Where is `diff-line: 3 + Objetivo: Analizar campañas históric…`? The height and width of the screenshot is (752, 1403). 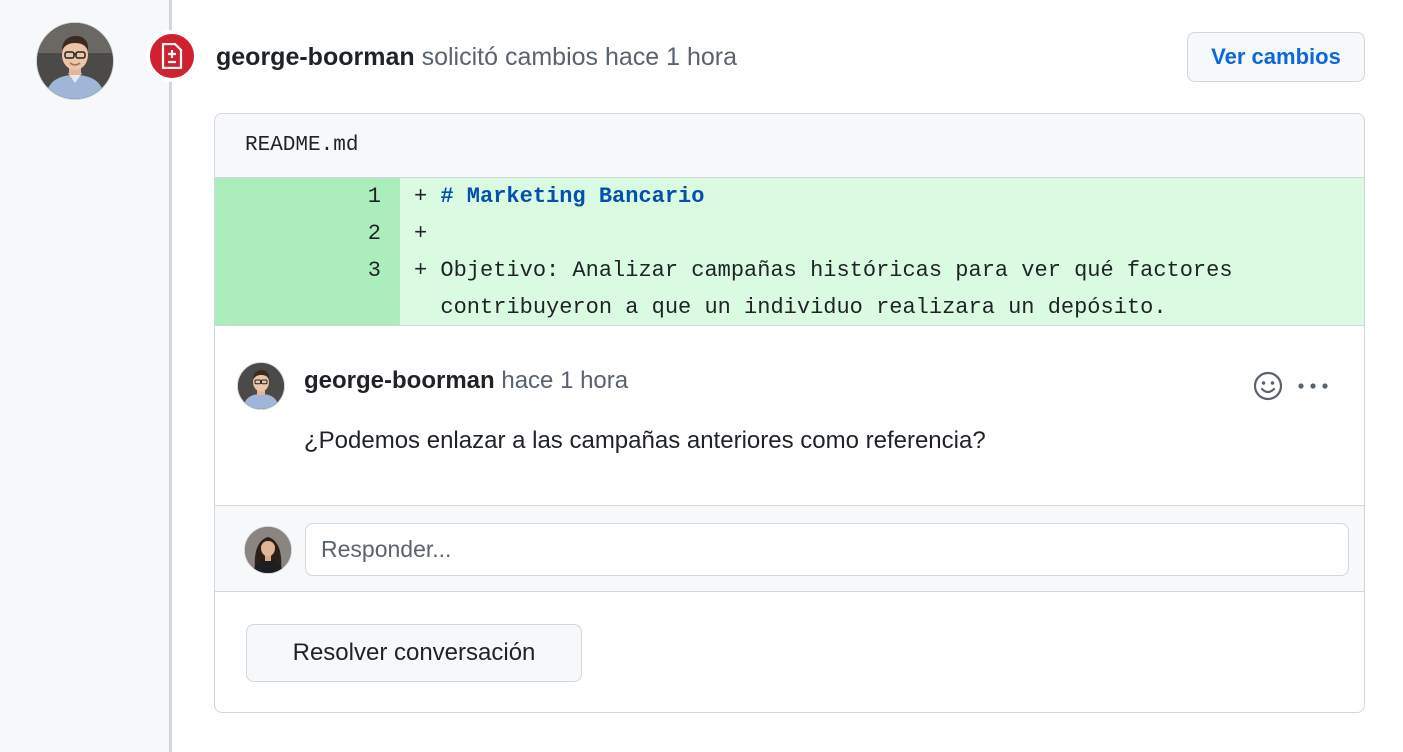 diff-line: 3 + Objetivo: Analizar campañas históric… is located at coordinates (789, 270).